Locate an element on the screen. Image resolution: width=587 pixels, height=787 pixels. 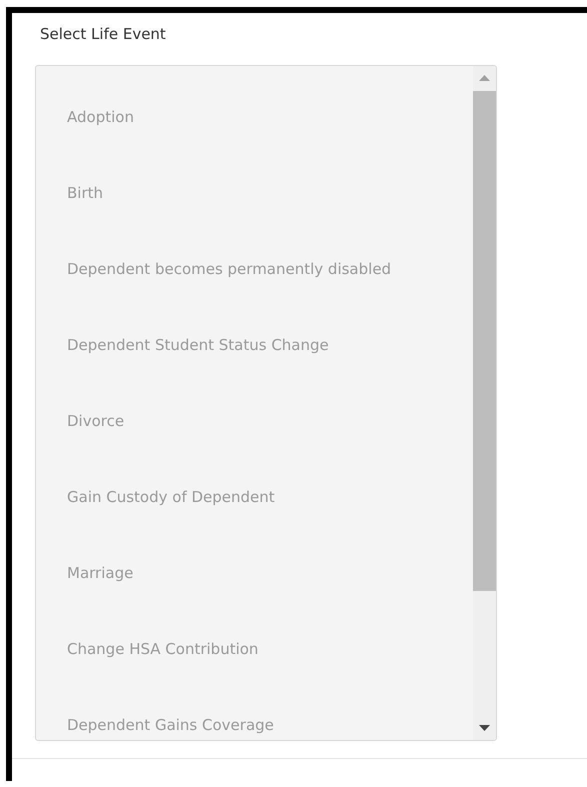
scroll-up-icon is located at coordinates (484, 78).